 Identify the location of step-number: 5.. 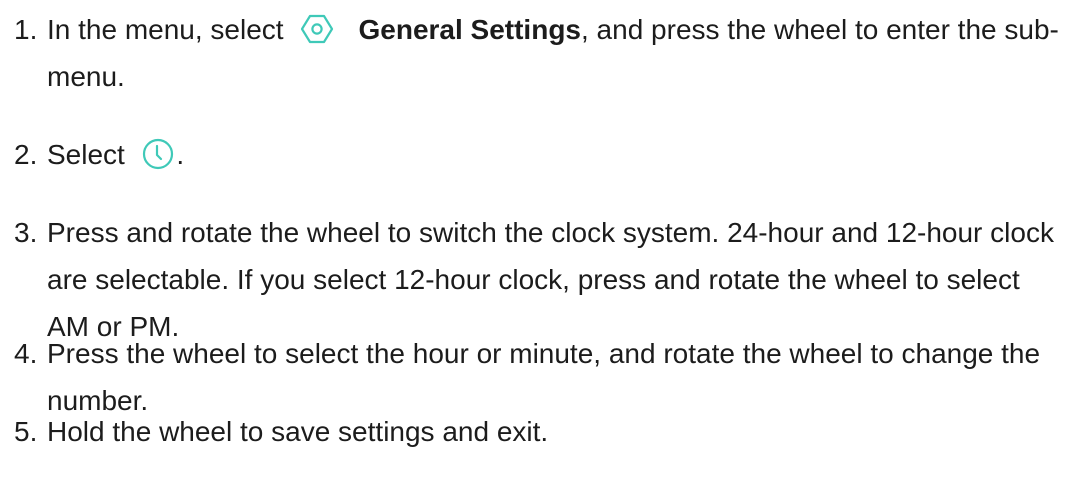
(26, 431).